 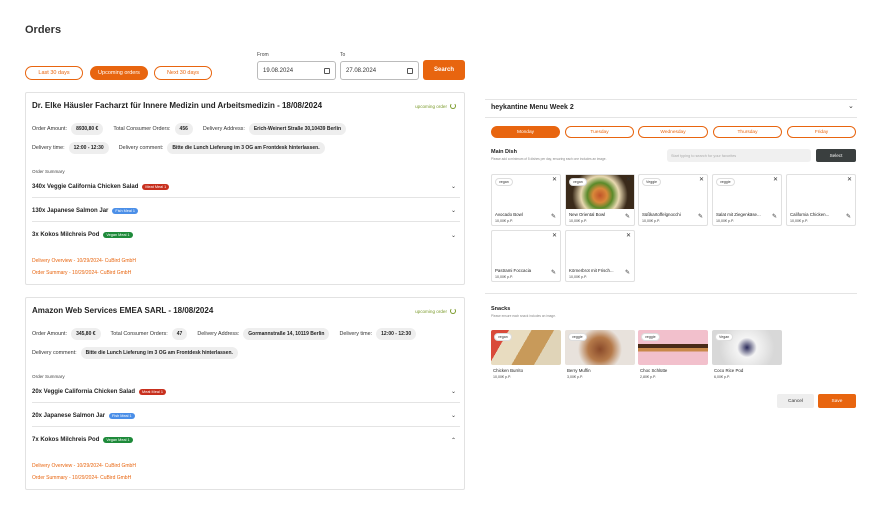 I want to click on to-label: To, so click(x=343, y=55).